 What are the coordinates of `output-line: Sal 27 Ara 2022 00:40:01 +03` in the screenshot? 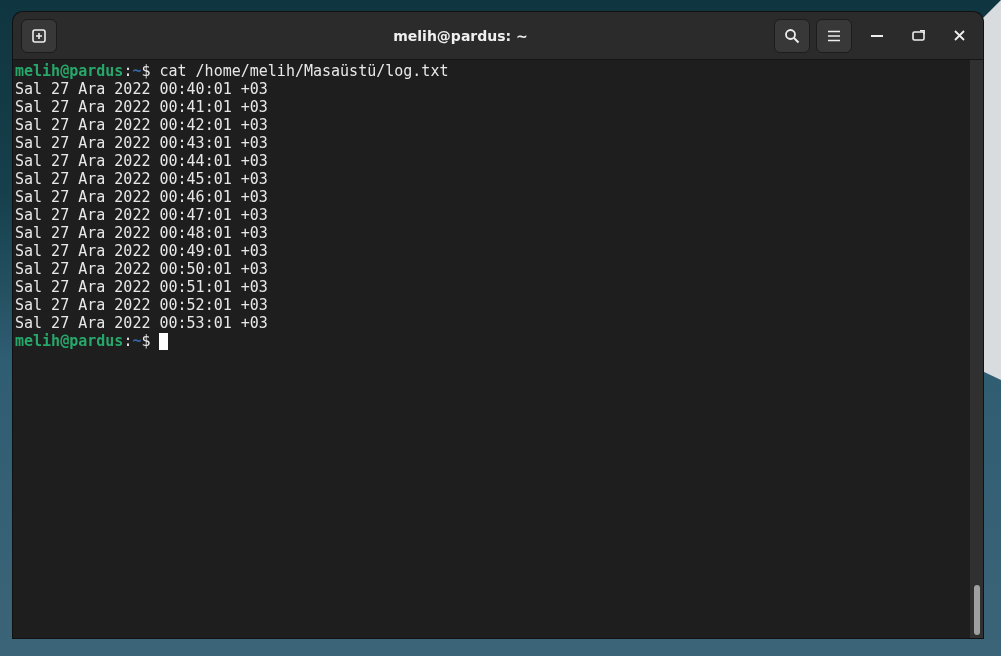 It's located at (141, 89).